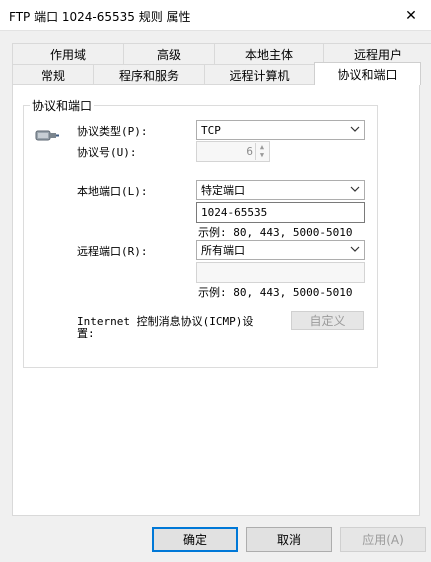  Describe the element at coordinates (289, 539) in the screenshot. I see `cancel-button: 取消` at that location.